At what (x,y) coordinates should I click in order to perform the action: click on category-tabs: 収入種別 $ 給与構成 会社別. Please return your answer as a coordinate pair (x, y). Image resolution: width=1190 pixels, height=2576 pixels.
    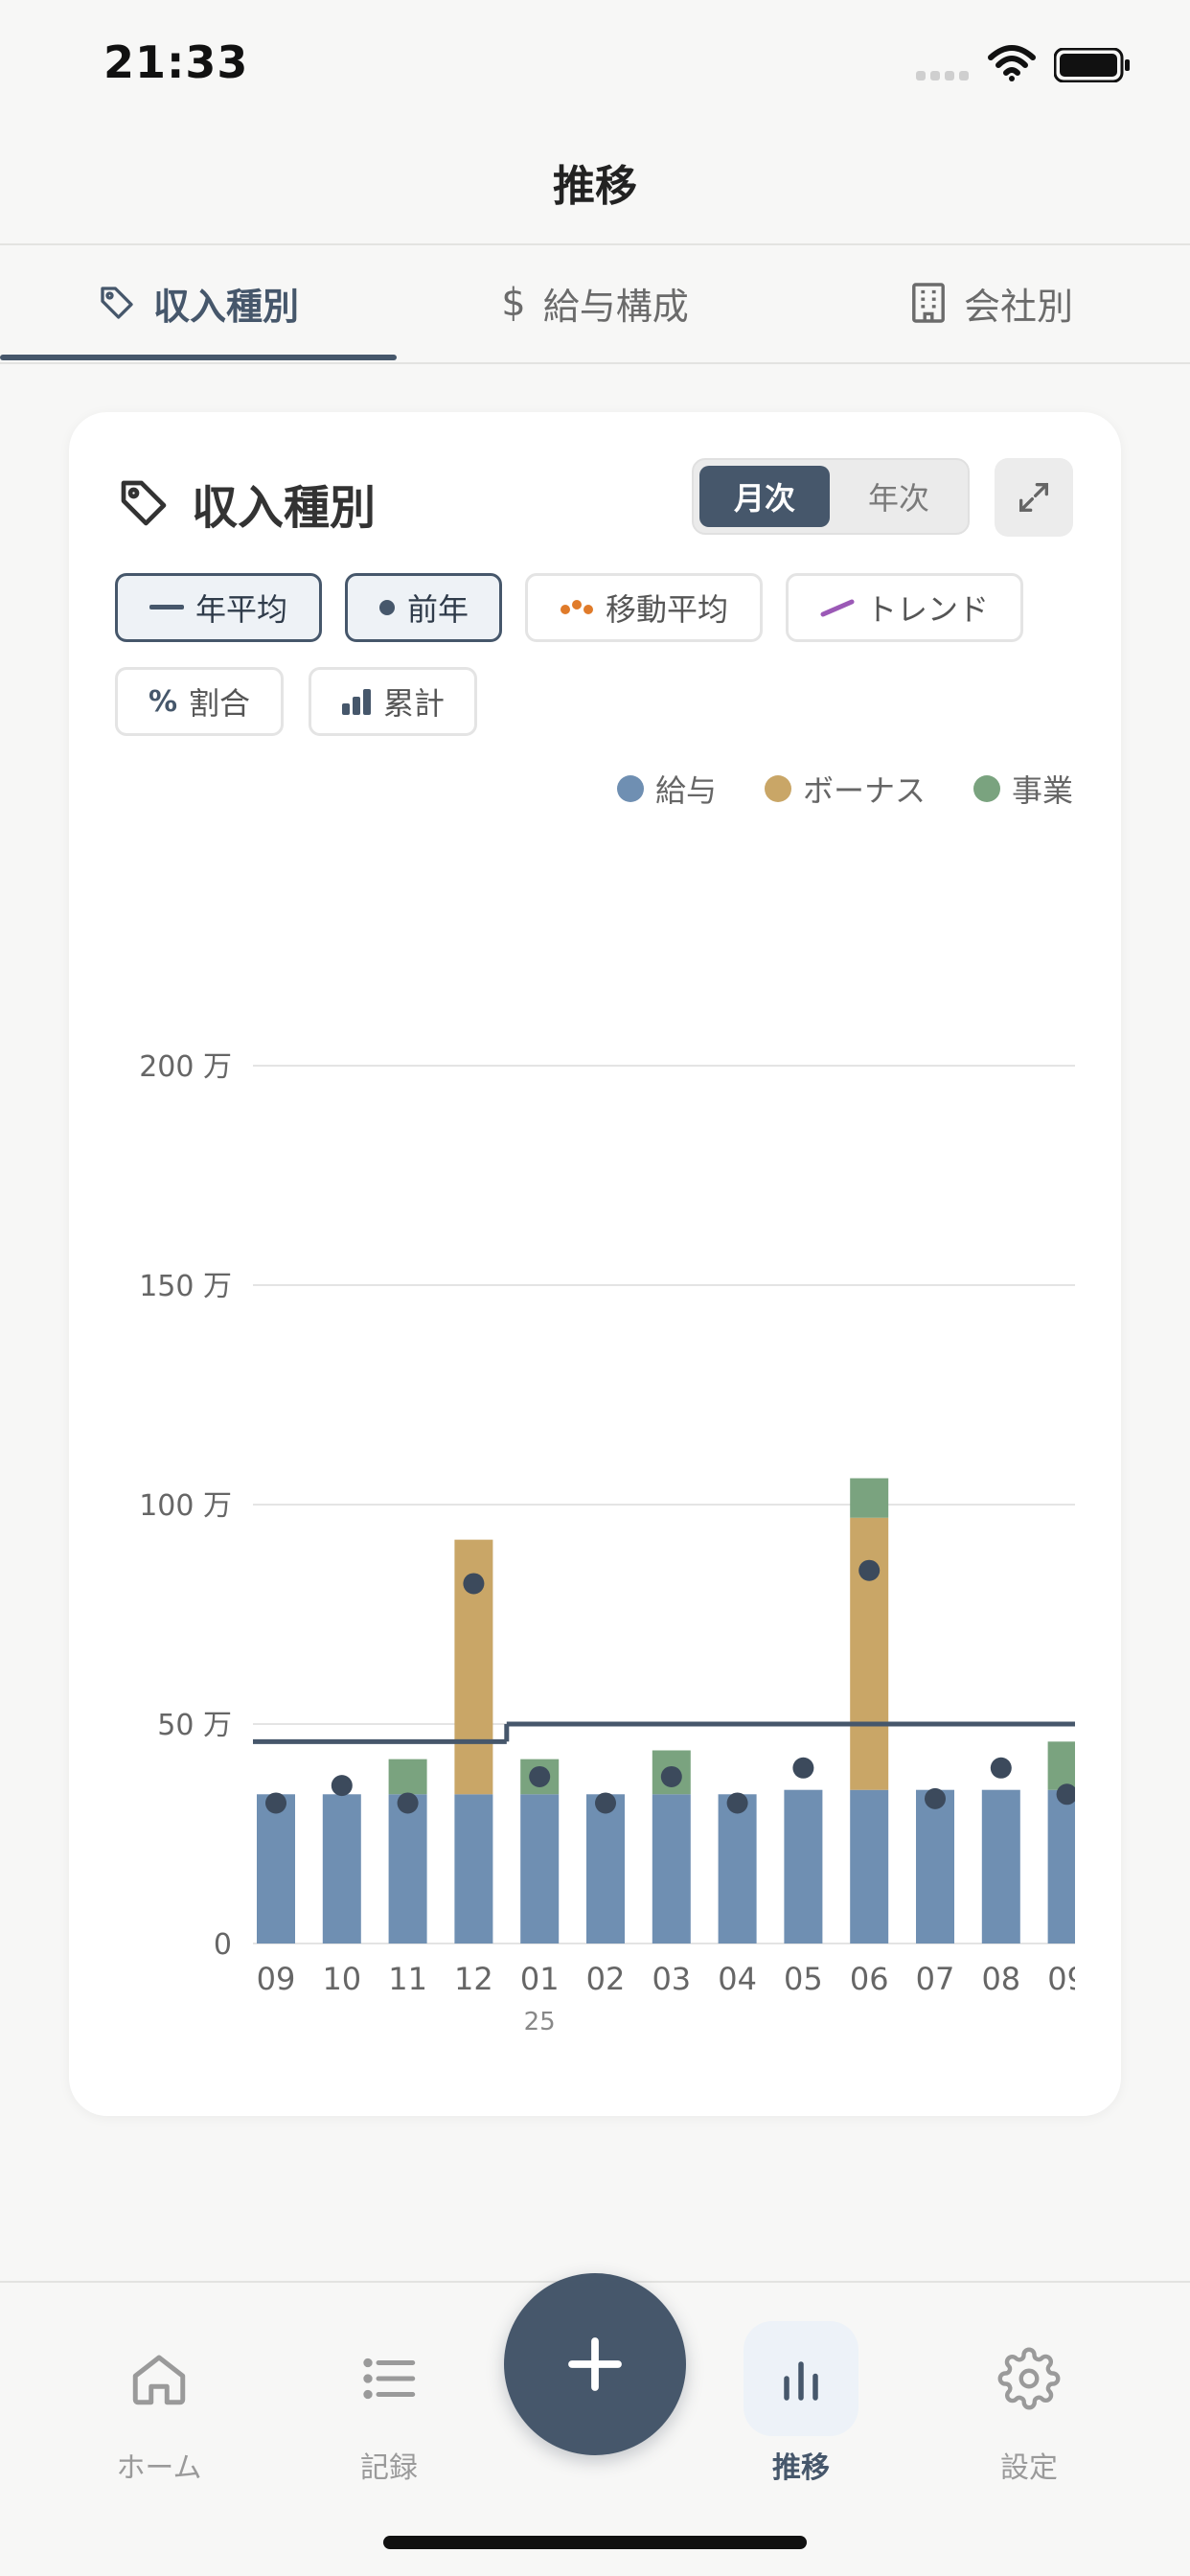
    Looking at the image, I should click on (595, 304).